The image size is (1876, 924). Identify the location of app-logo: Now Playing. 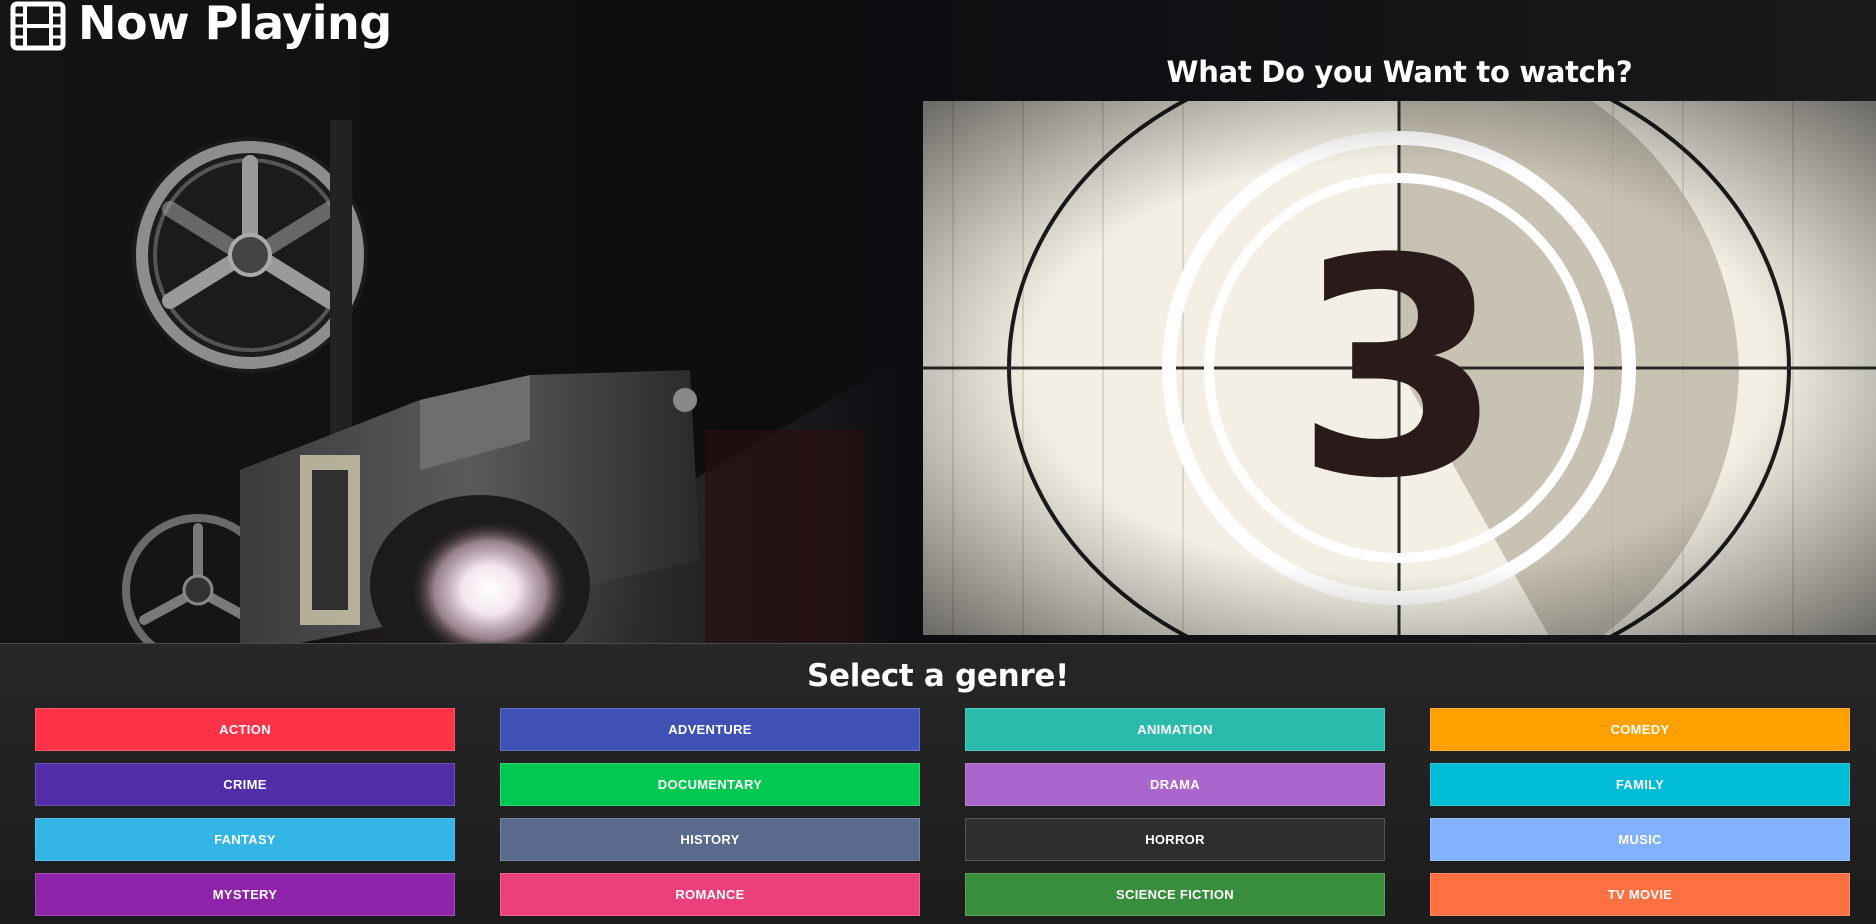
(201, 26).